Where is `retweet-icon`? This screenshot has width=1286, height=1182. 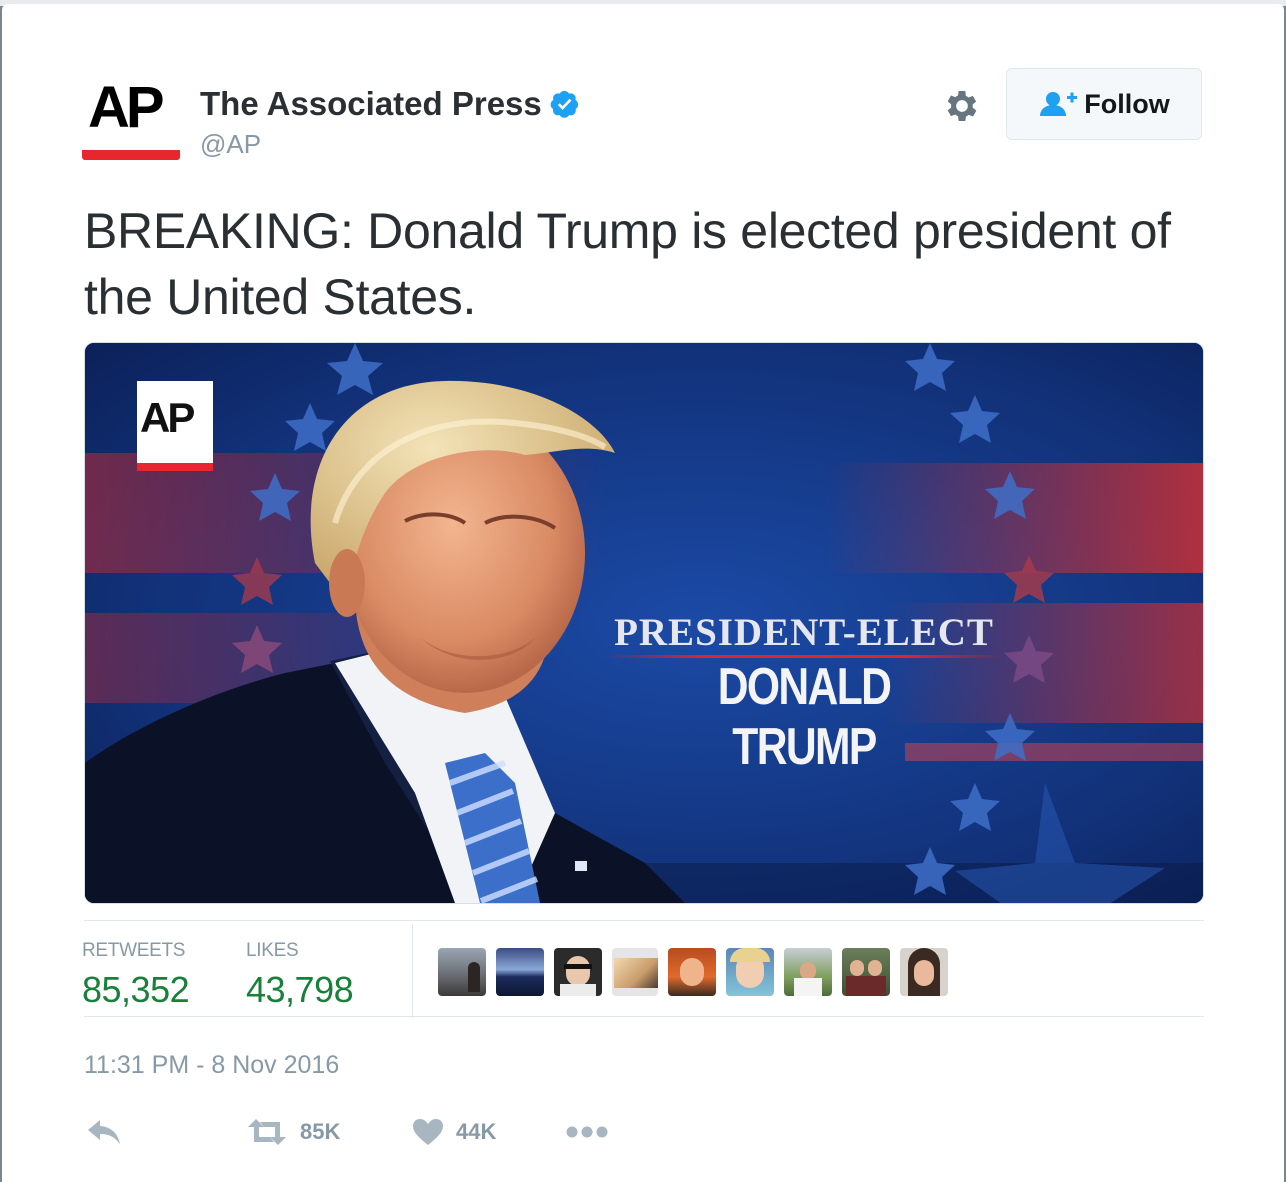 retweet-icon is located at coordinates (267, 1132).